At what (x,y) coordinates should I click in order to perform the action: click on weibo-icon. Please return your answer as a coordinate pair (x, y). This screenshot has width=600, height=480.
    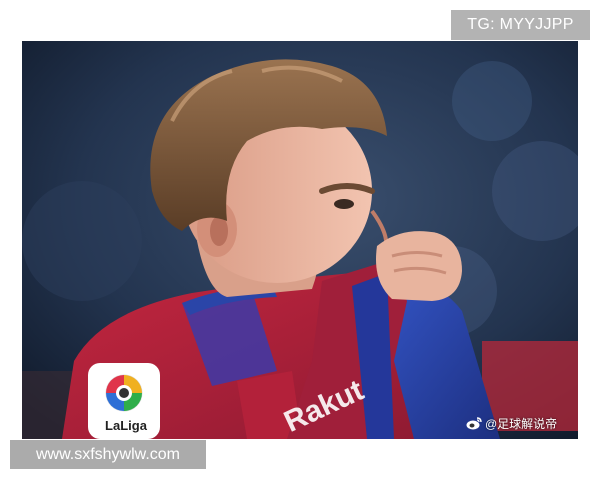
    Looking at the image, I should click on (474, 423).